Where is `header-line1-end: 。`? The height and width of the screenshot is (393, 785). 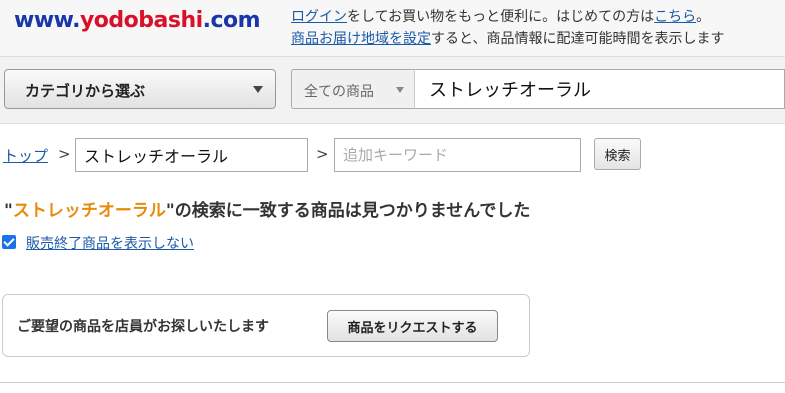
header-line1-end: 。 is located at coordinates (703, 17).